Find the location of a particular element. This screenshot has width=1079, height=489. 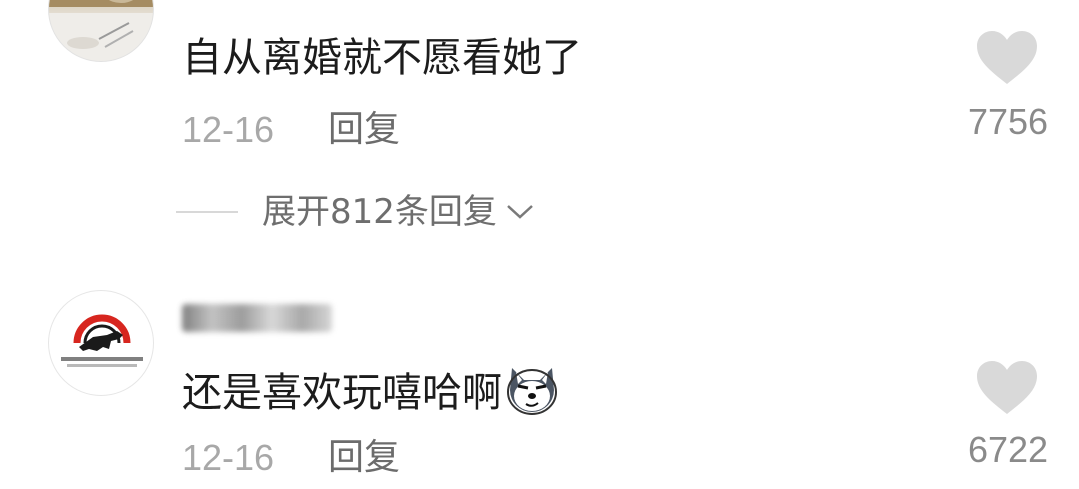

wolf-smirk-emoji-icon is located at coordinates (532, 391).